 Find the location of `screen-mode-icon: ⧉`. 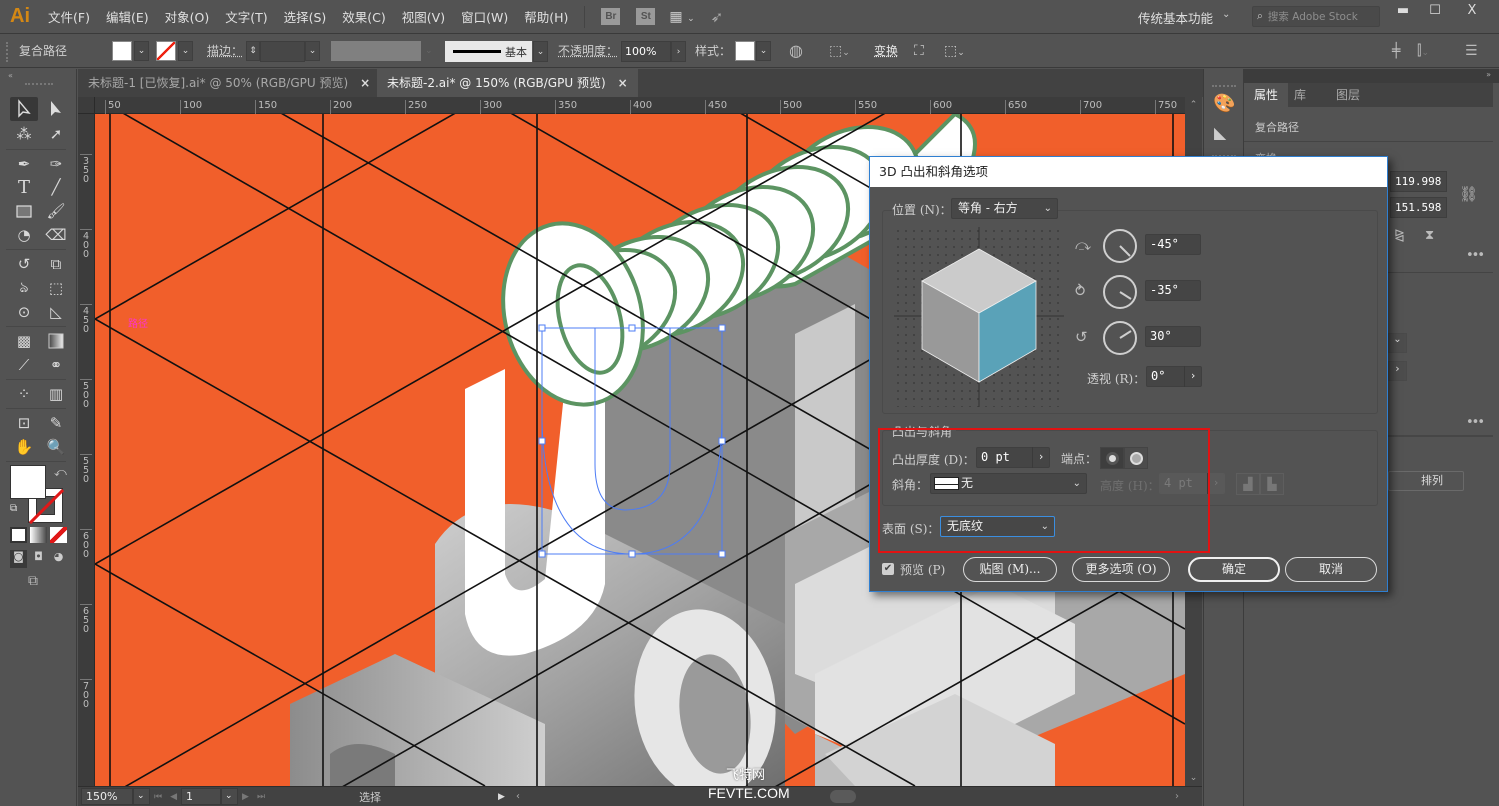

screen-mode-icon: ⧉ is located at coordinates (33, 581).